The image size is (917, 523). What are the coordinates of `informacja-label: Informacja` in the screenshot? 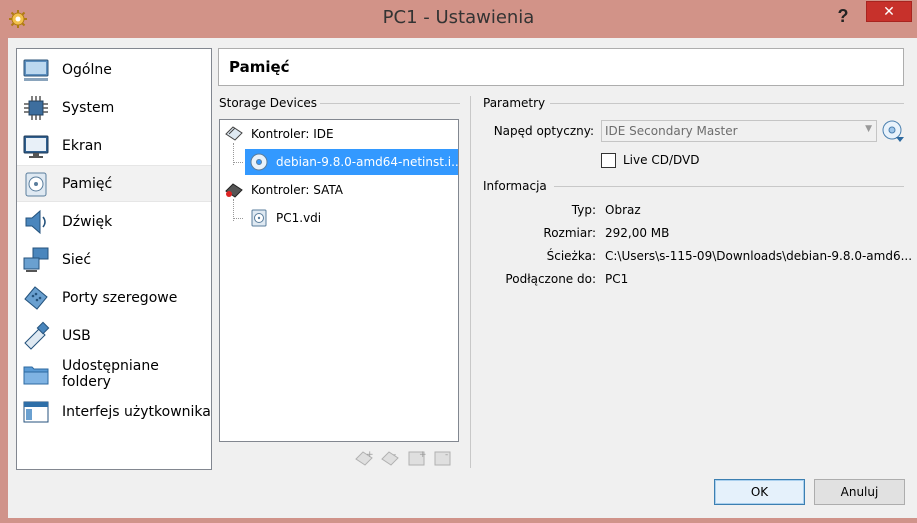 It's located at (515, 186).